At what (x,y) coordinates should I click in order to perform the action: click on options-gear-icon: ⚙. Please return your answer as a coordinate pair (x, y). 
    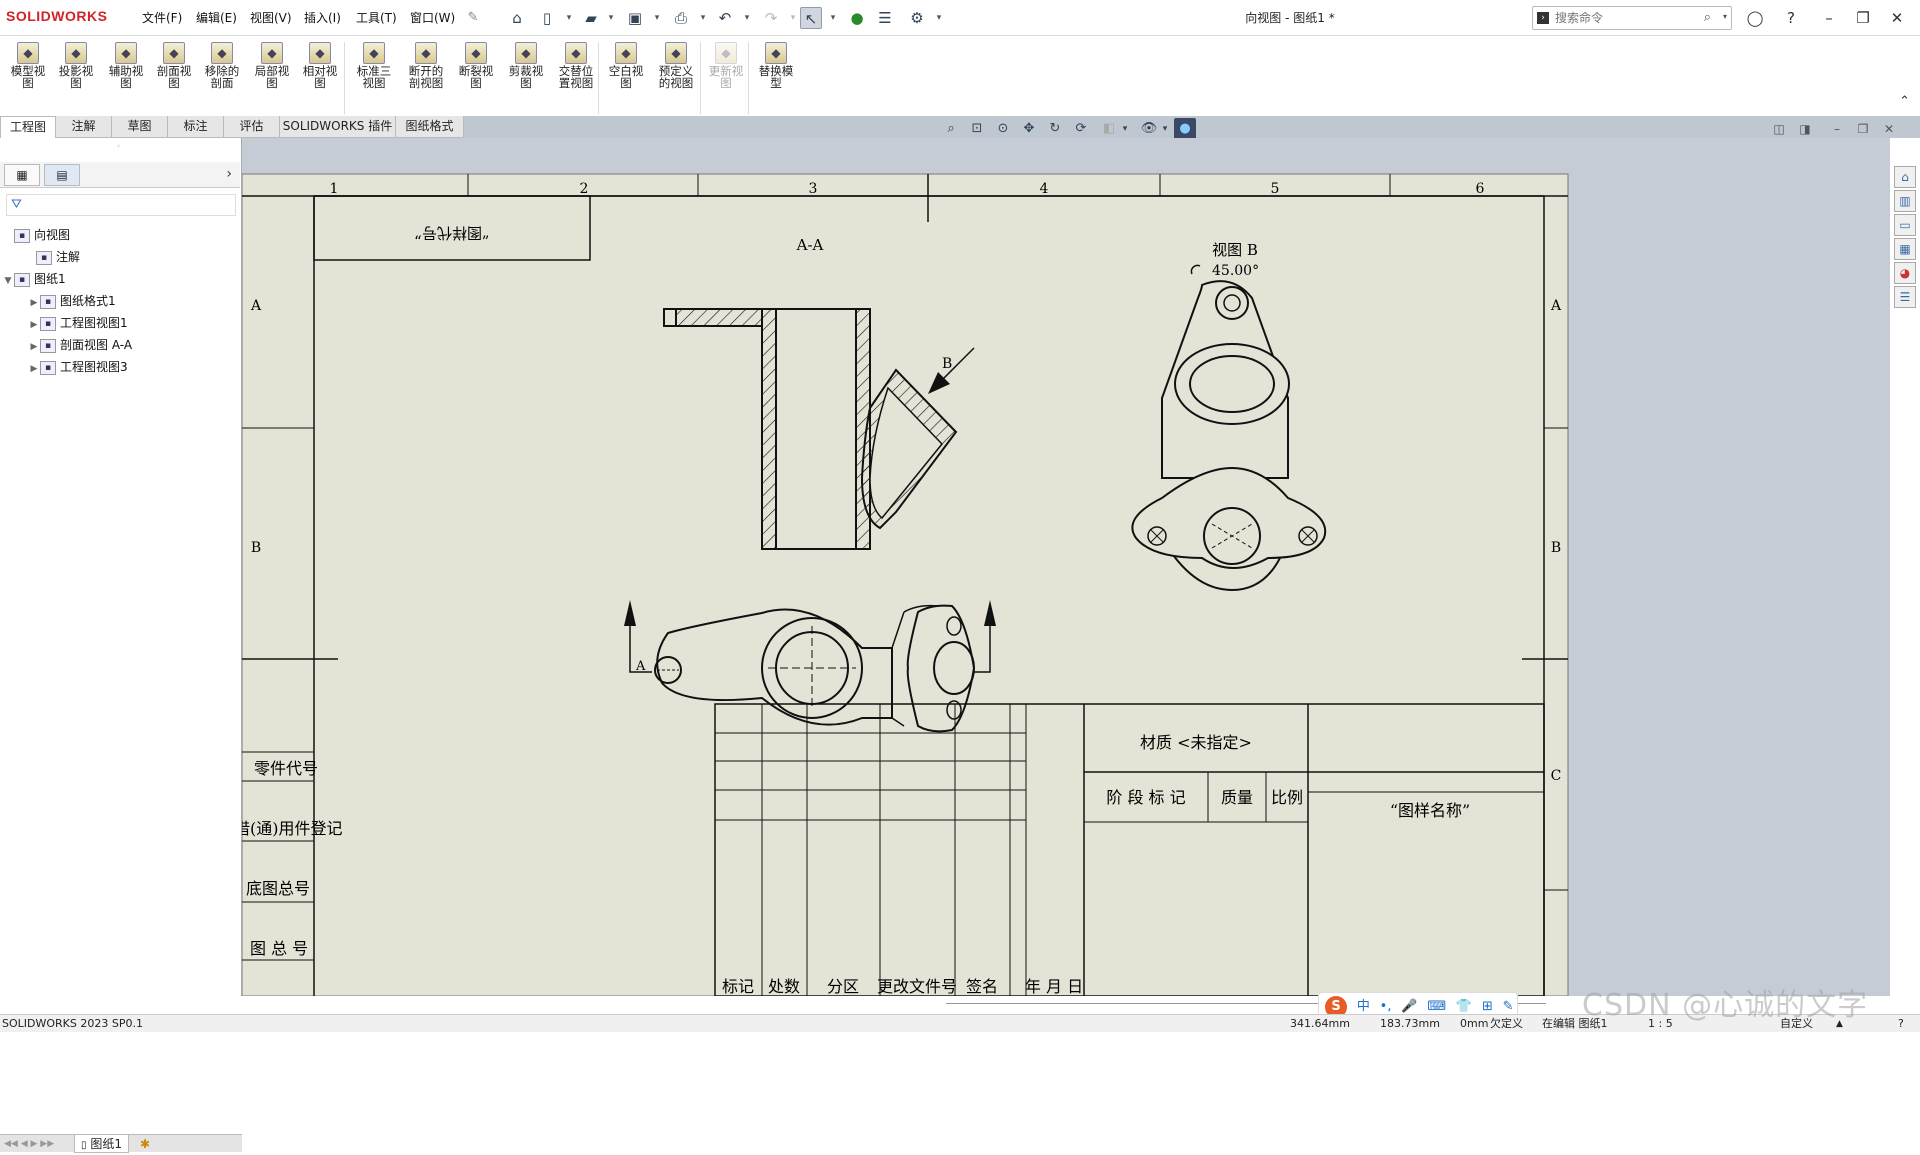
    Looking at the image, I should click on (917, 18).